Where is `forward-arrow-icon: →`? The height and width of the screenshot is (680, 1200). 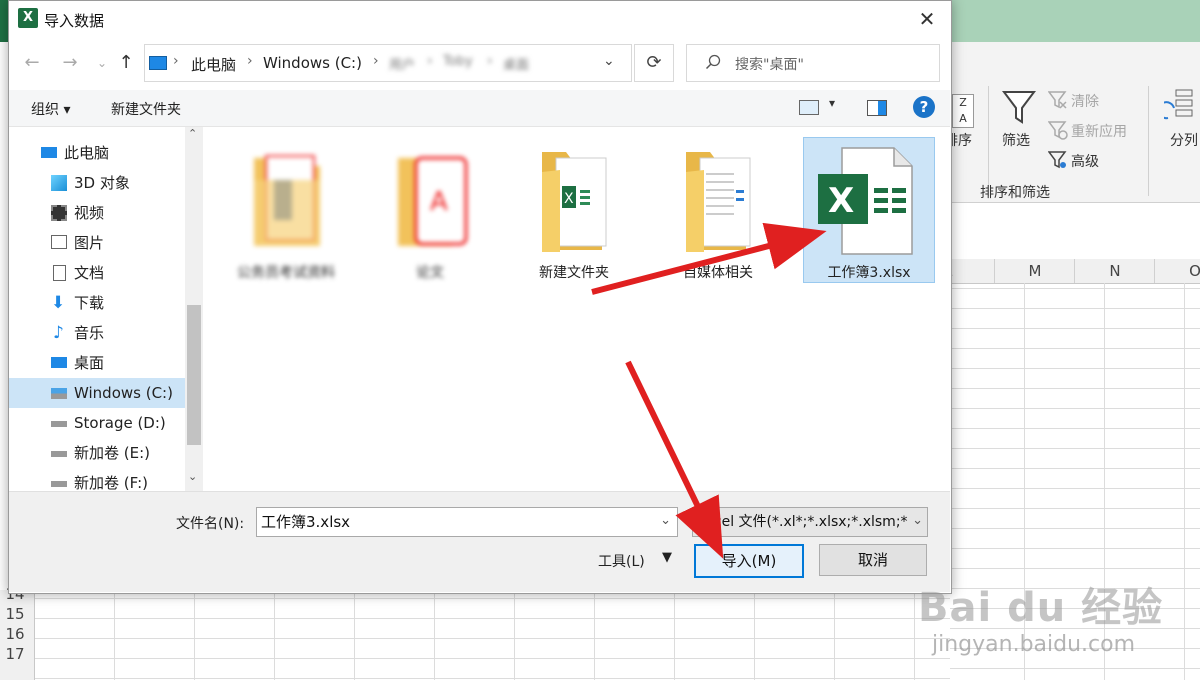 forward-arrow-icon: → is located at coordinates (70, 63).